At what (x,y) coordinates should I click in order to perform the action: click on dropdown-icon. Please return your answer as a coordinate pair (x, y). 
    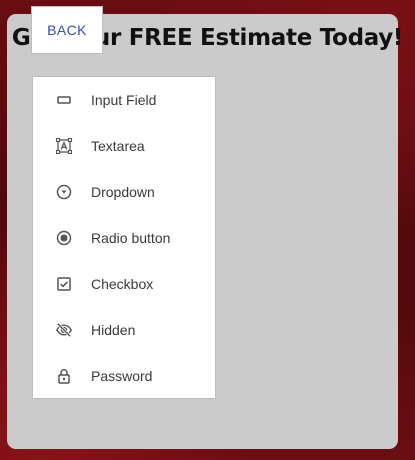
    Looking at the image, I should click on (64, 192).